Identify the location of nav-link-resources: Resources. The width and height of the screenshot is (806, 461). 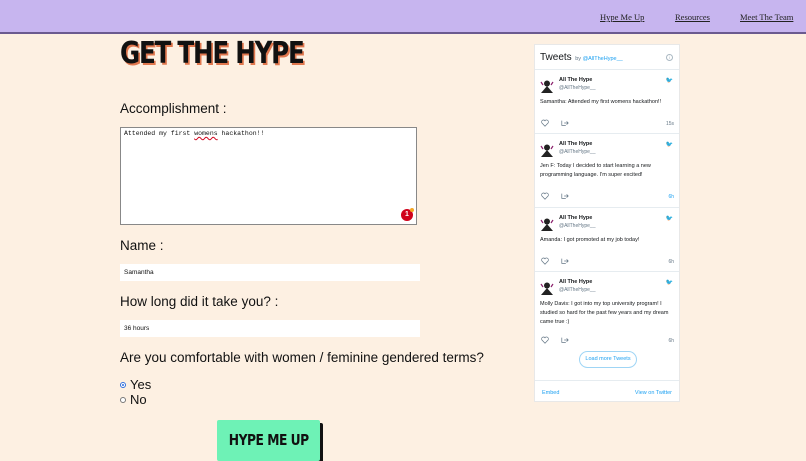
(692, 17).